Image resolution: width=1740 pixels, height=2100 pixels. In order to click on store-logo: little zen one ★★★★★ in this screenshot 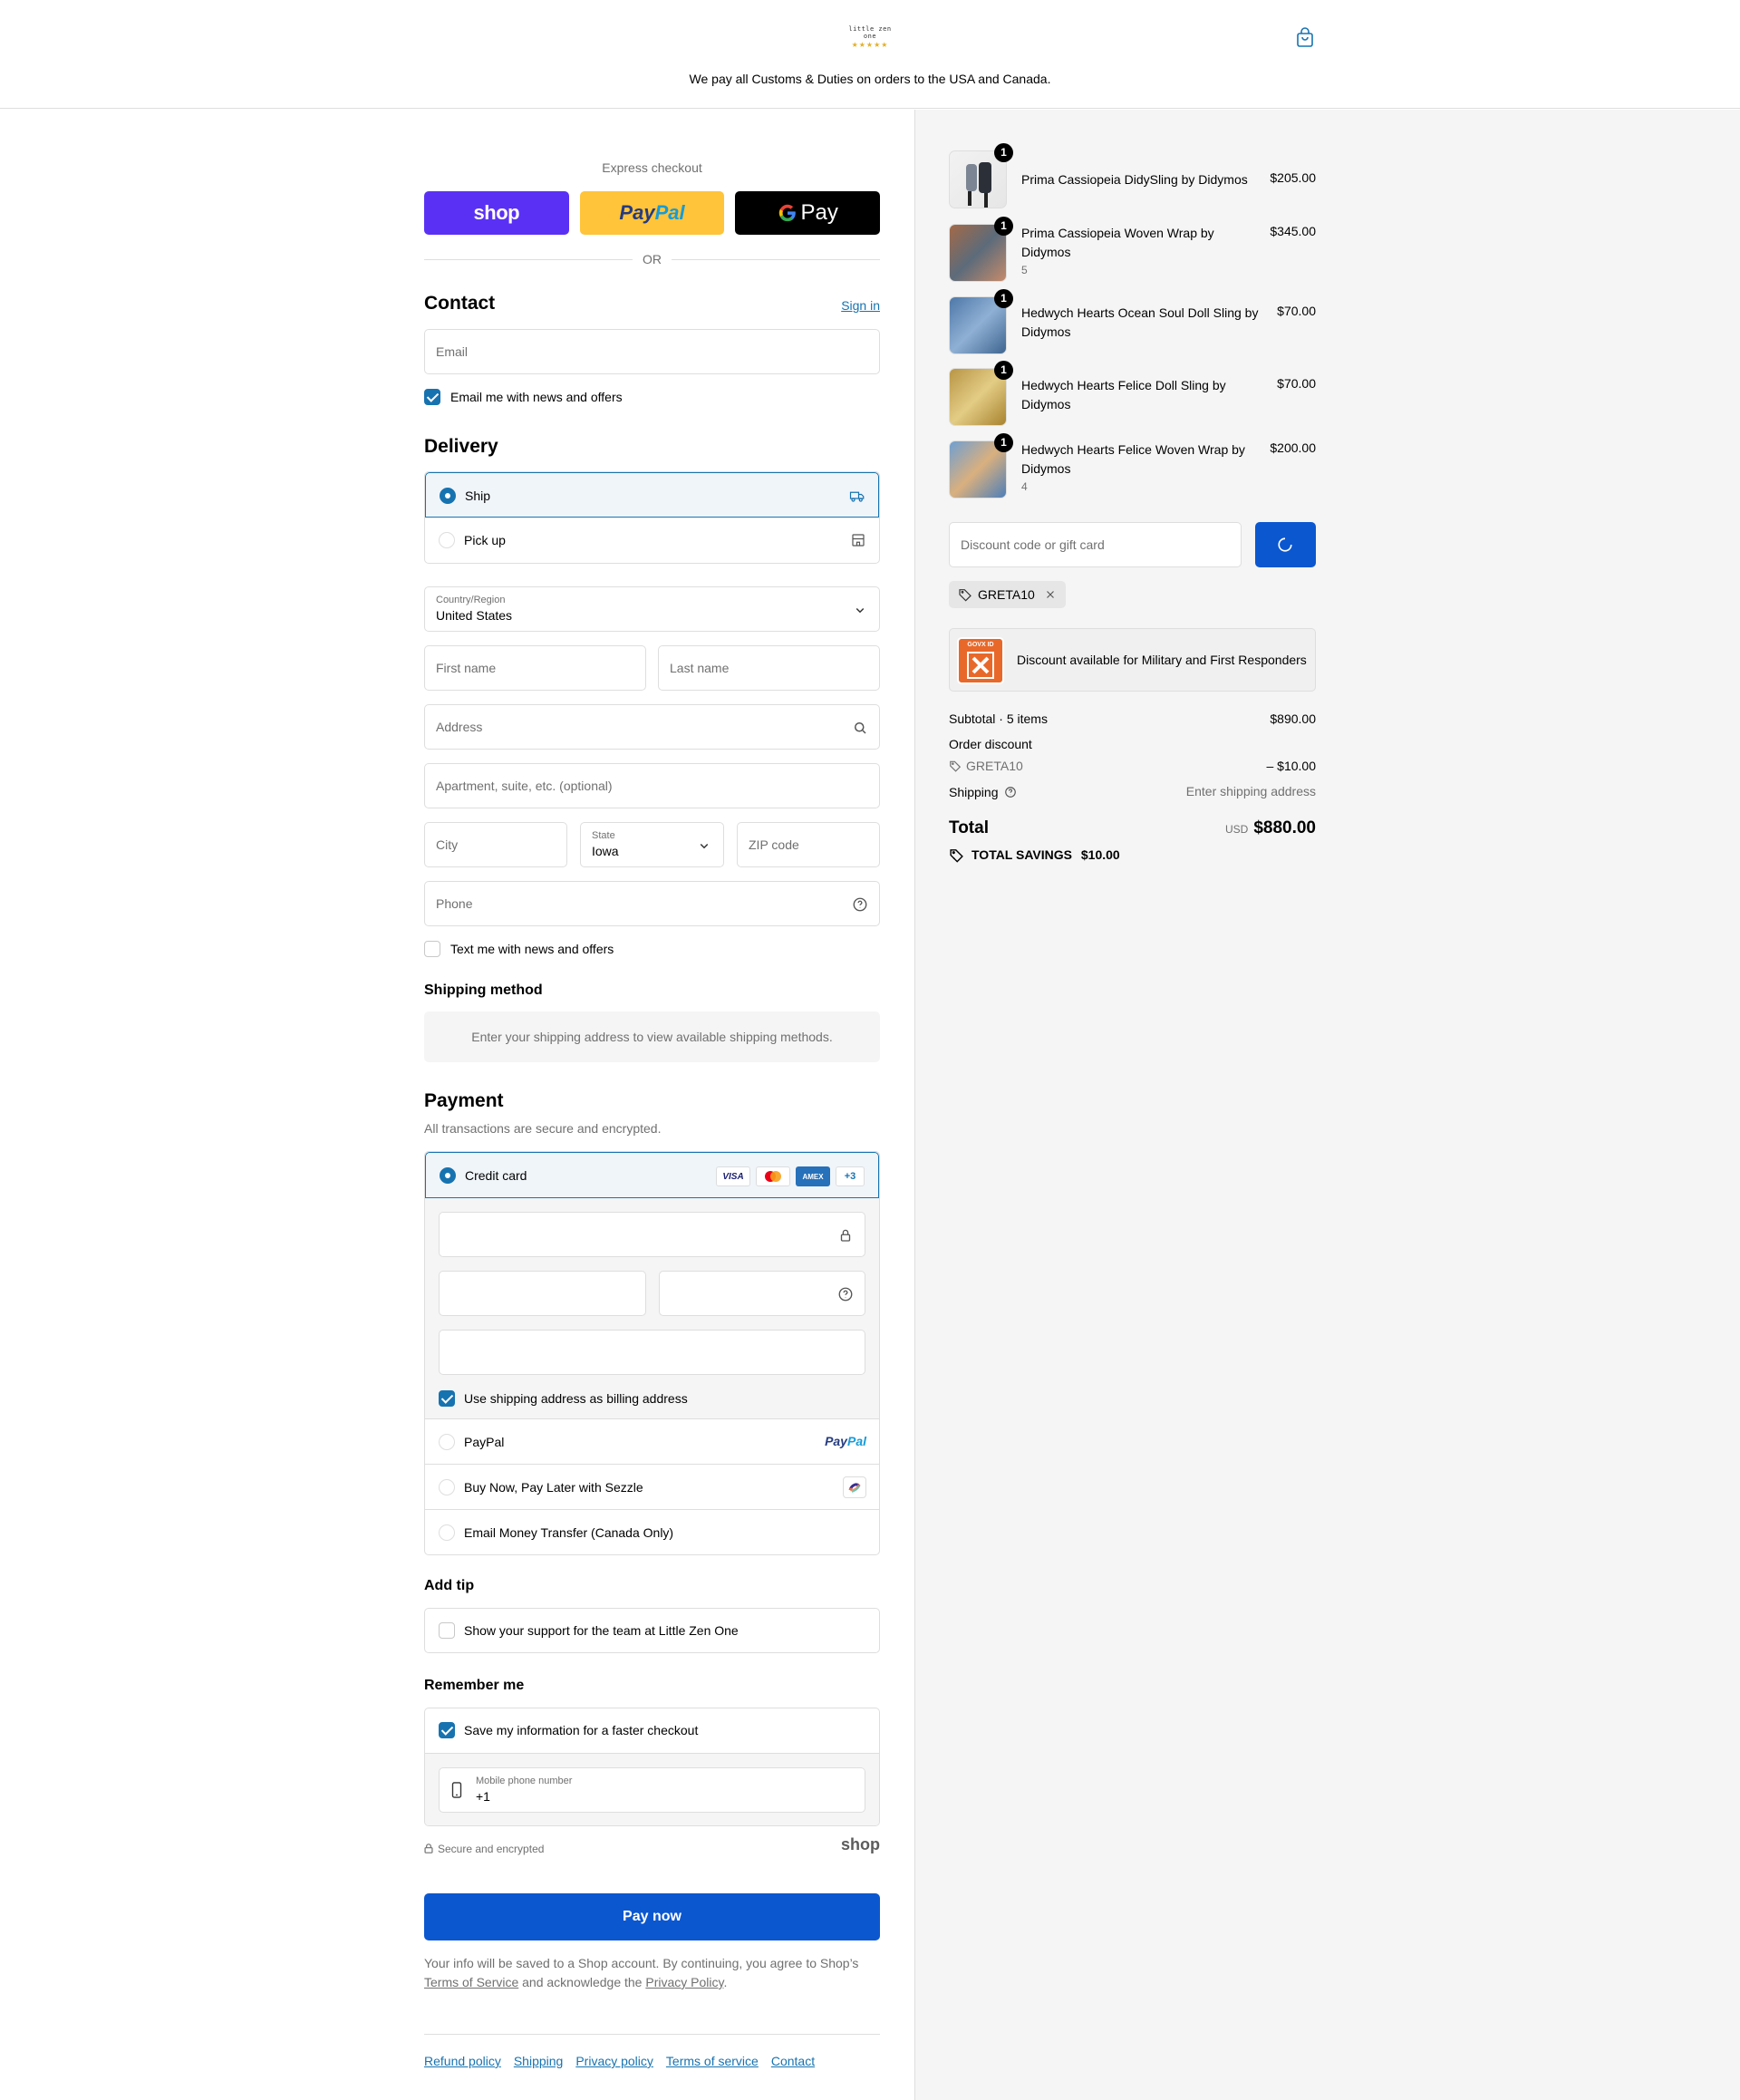, I will do `click(870, 38)`.